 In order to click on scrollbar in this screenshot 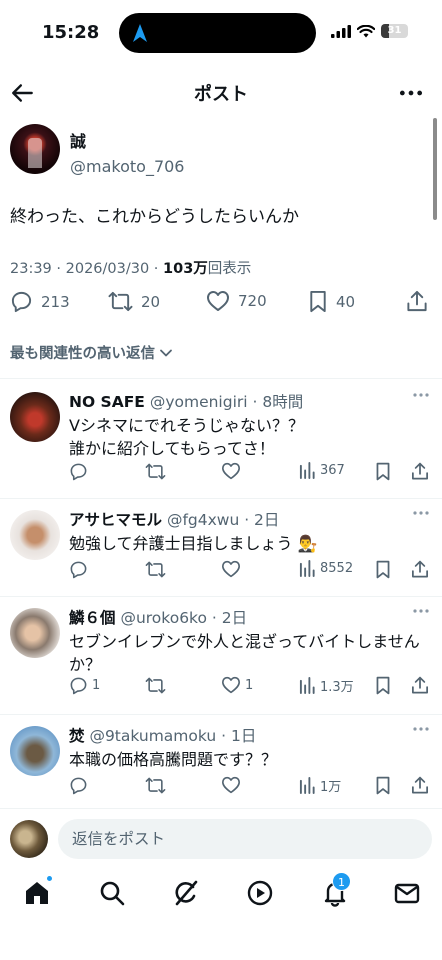, I will do `click(435, 169)`.